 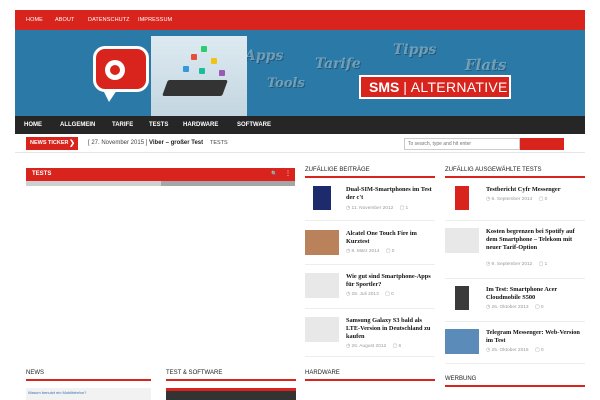 I want to click on site-logo: SMS | ALTERNATIVE, so click(x=435, y=87).